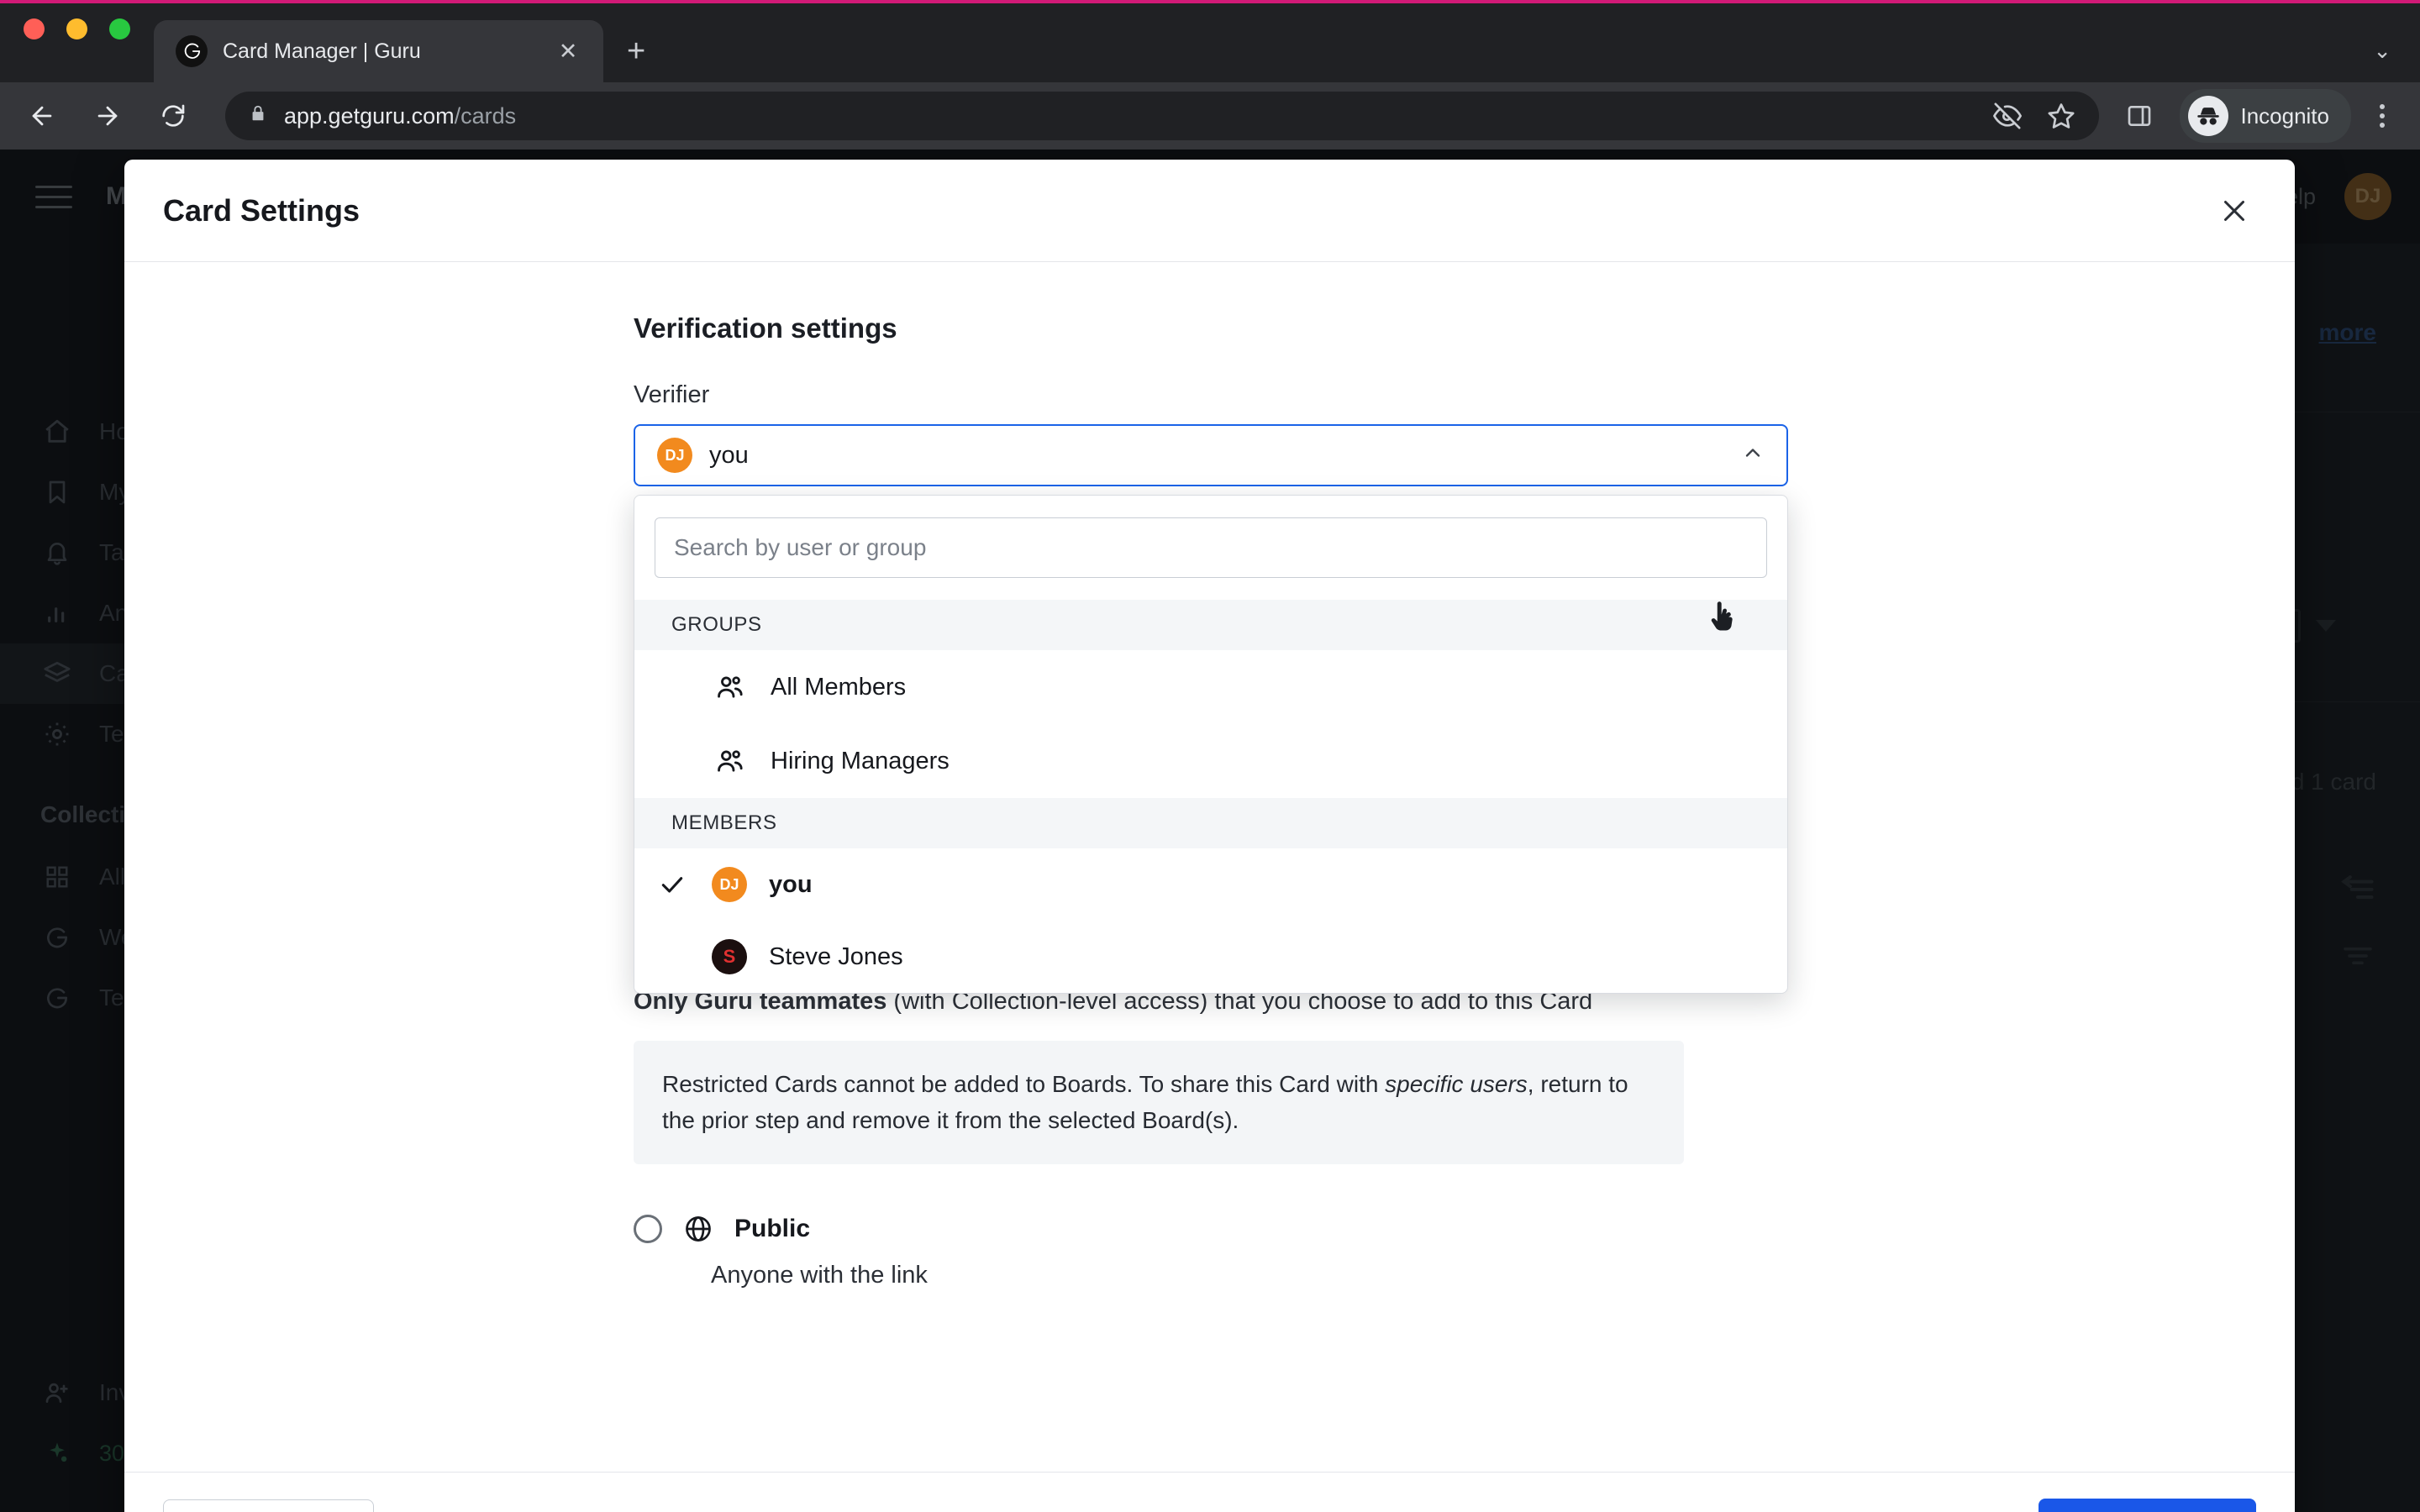 Image resolution: width=2420 pixels, height=1512 pixels. What do you see at coordinates (322, 51) in the screenshot?
I see `tab-title: Card Manager | Guru` at bounding box center [322, 51].